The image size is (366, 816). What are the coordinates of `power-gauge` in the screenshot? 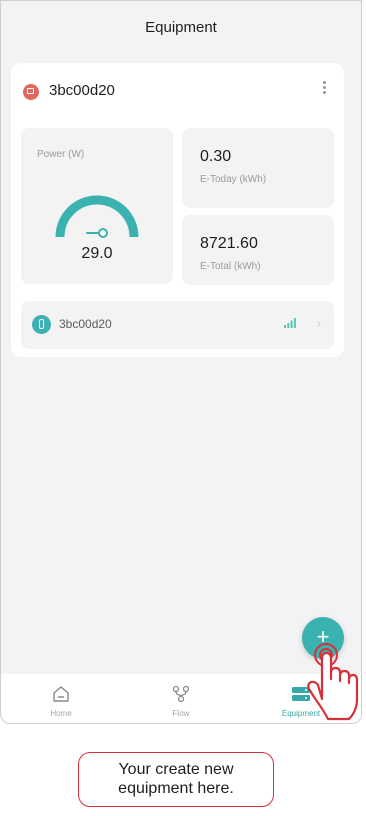 It's located at (97, 216).